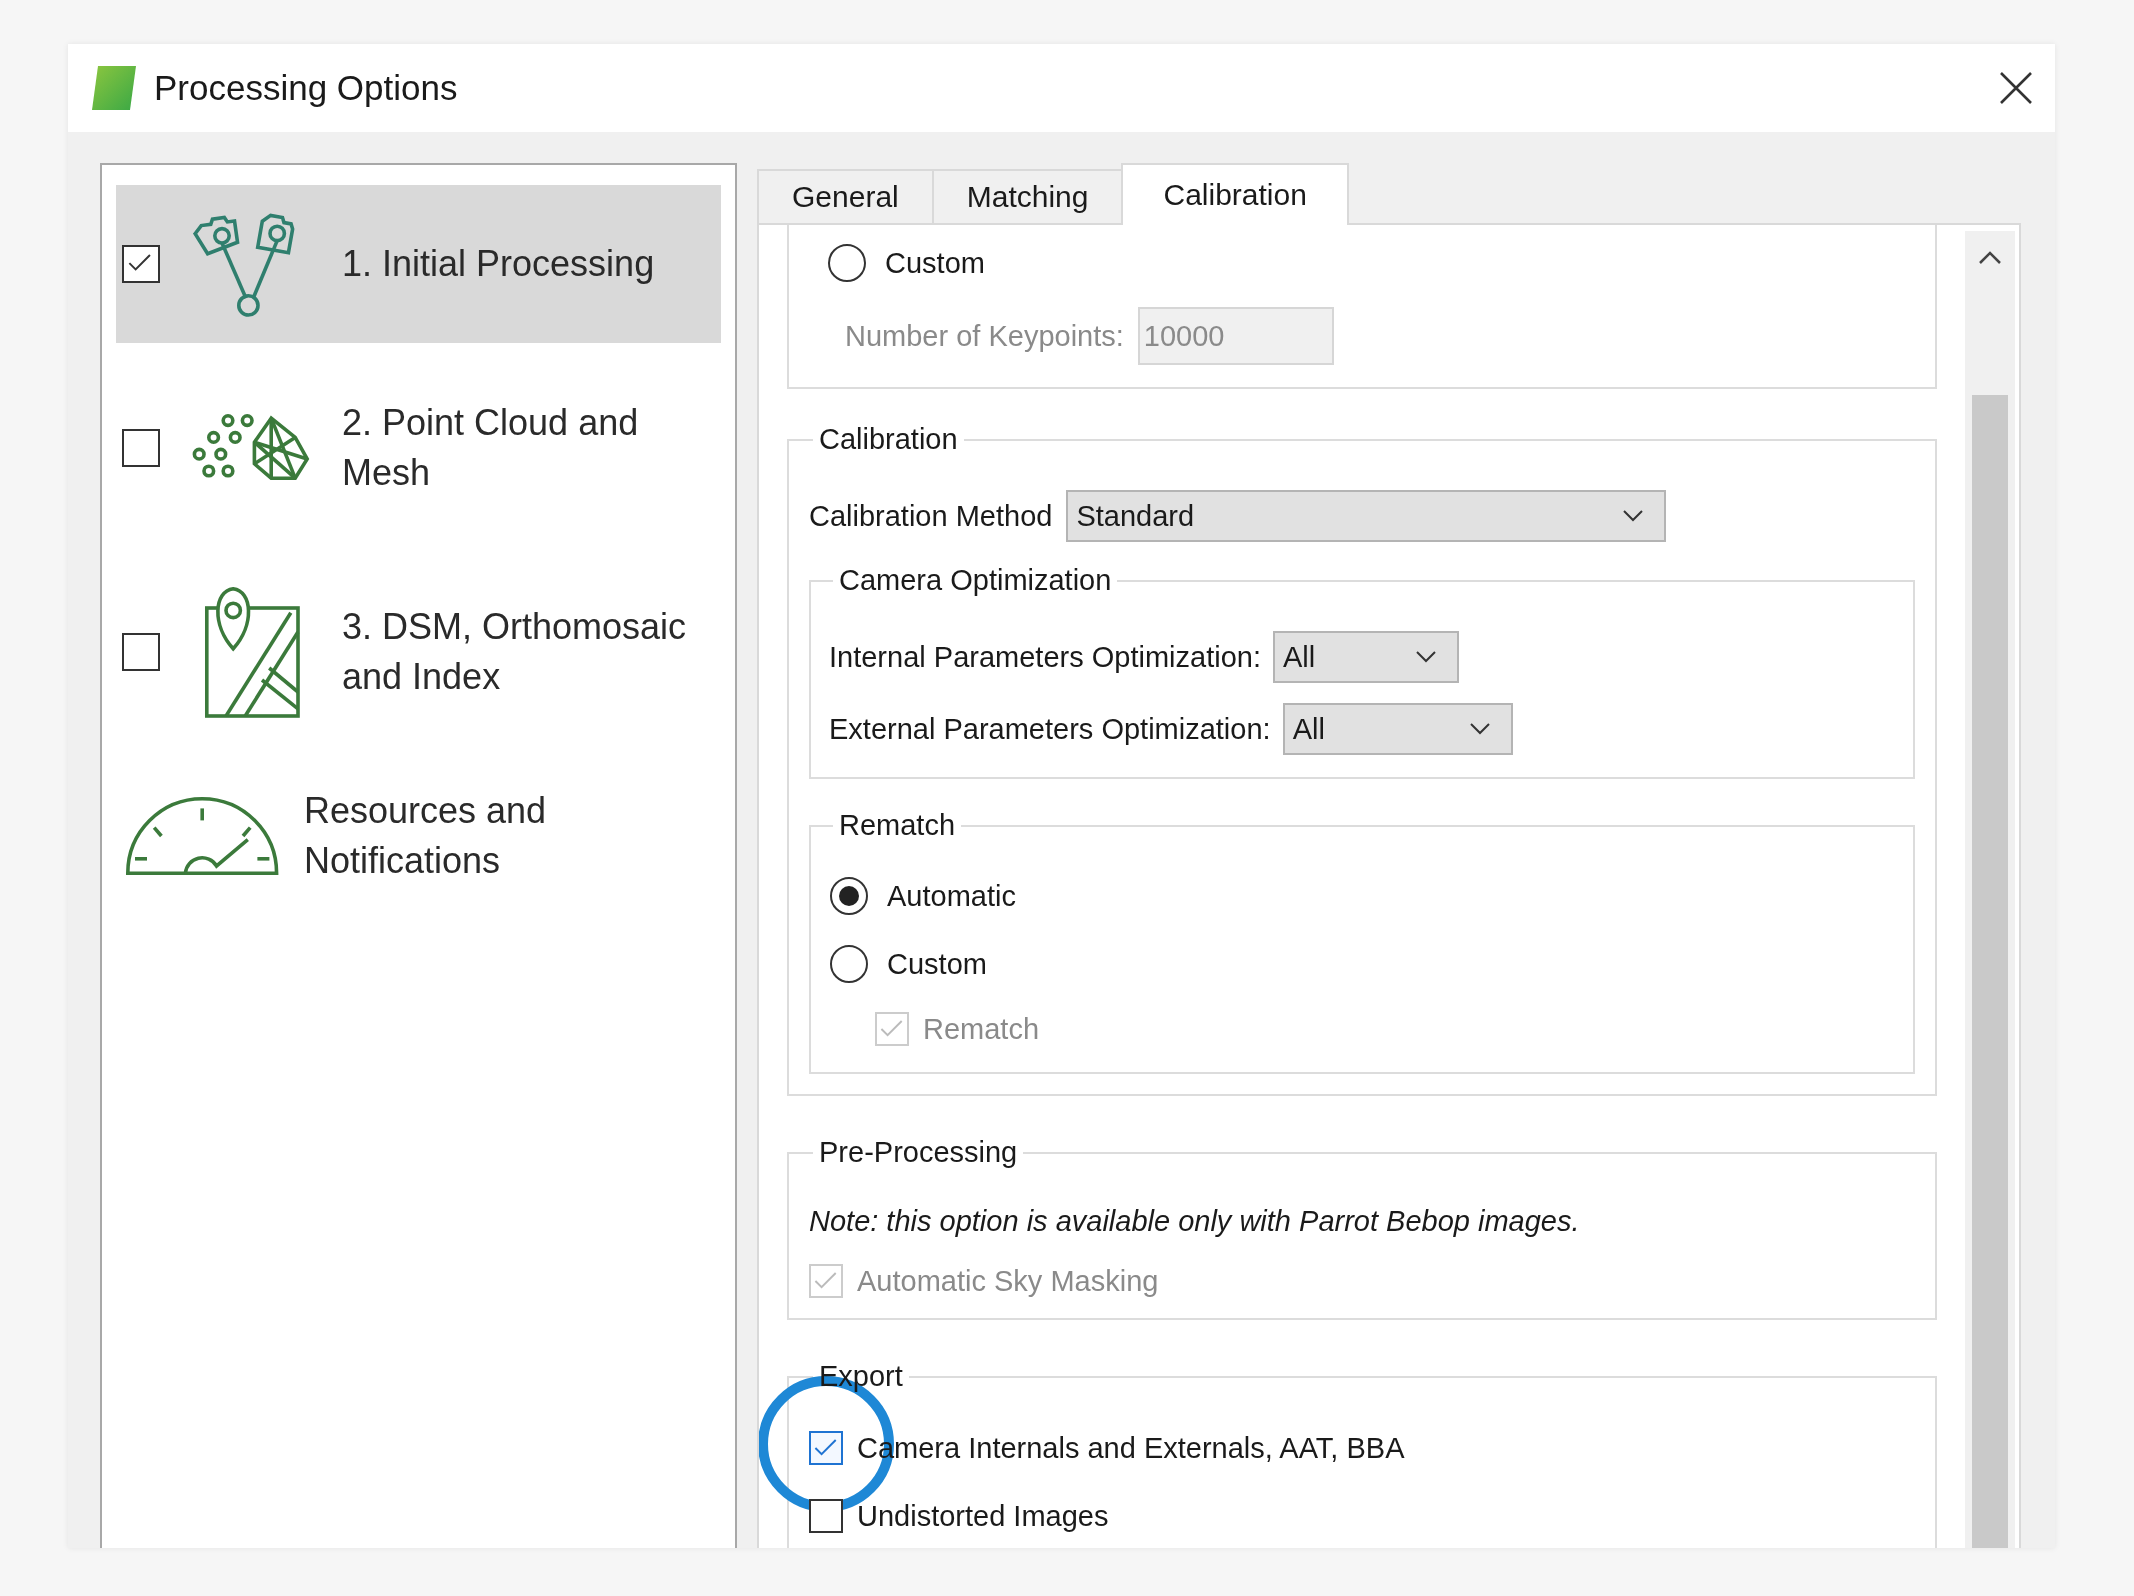 This screenshot has height=1596, width=2134. What do you see at coordinates (845, 196) in the screenshot?
I see `tab: General` at bounding box center [845, 196].